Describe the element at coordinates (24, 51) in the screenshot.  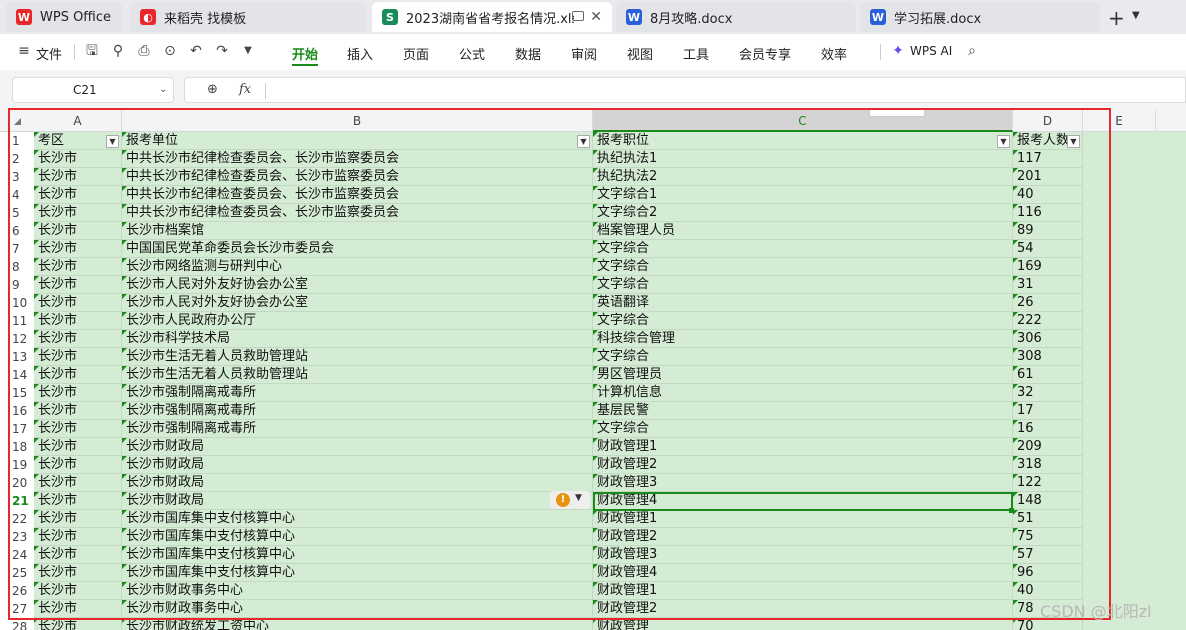
I see `hamburger-icon: ≡` at that location.